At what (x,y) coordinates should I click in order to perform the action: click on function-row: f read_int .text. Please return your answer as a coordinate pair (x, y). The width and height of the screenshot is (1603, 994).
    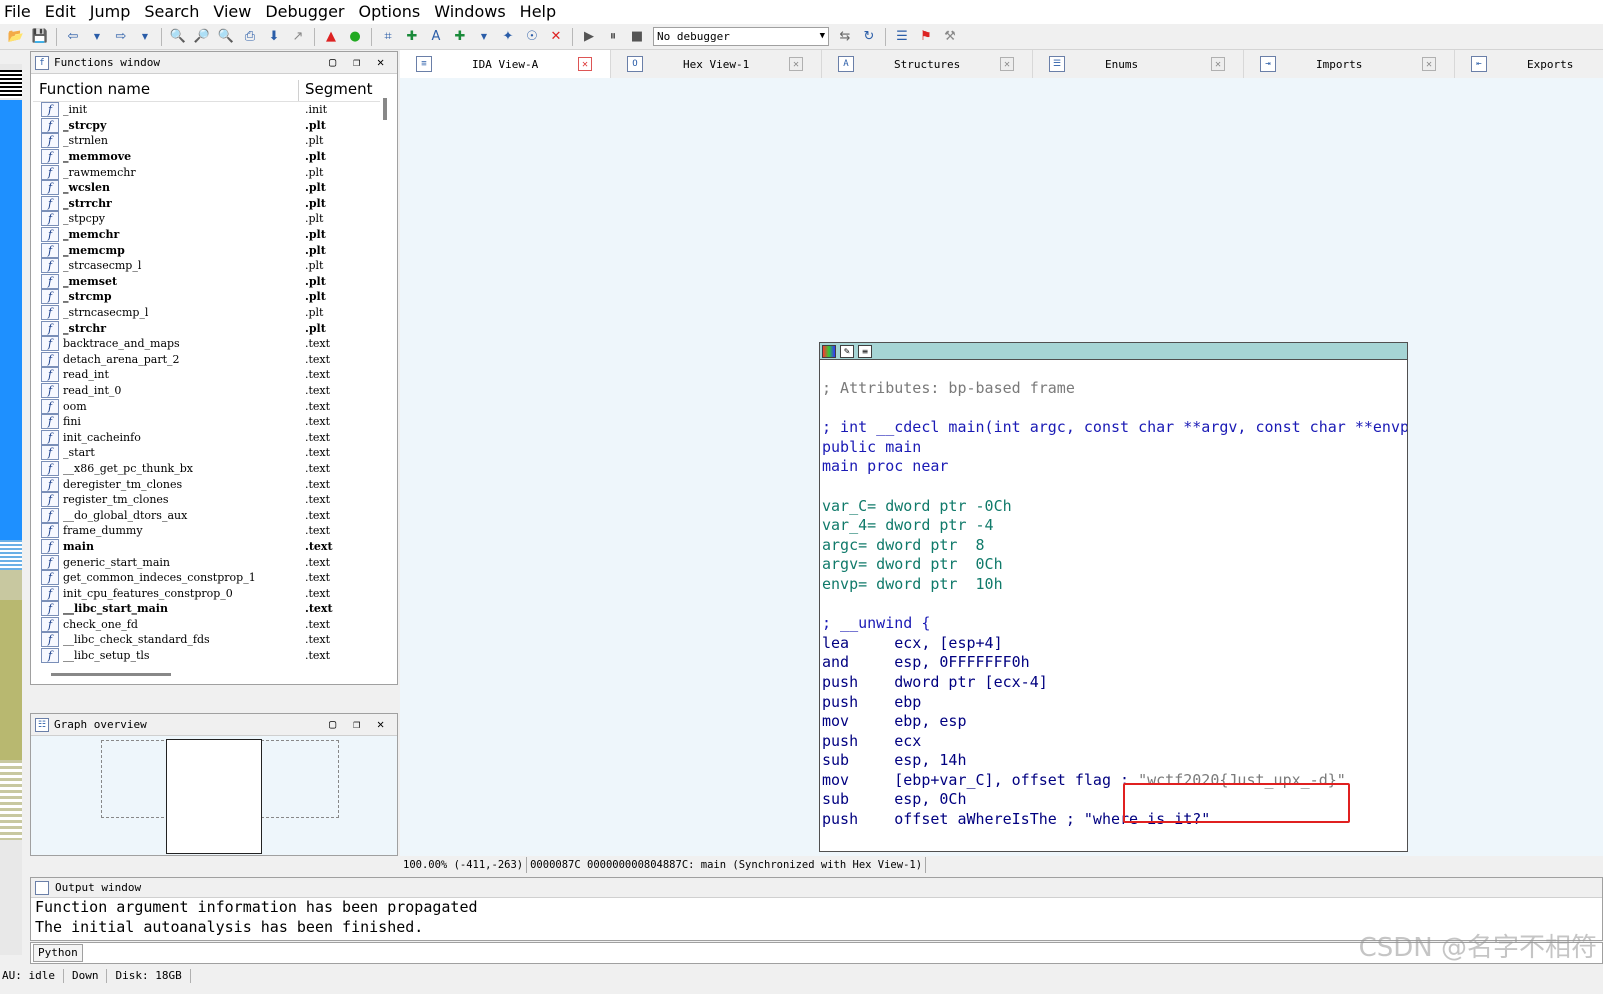
    Looking at the image, I should click on (206, 375).